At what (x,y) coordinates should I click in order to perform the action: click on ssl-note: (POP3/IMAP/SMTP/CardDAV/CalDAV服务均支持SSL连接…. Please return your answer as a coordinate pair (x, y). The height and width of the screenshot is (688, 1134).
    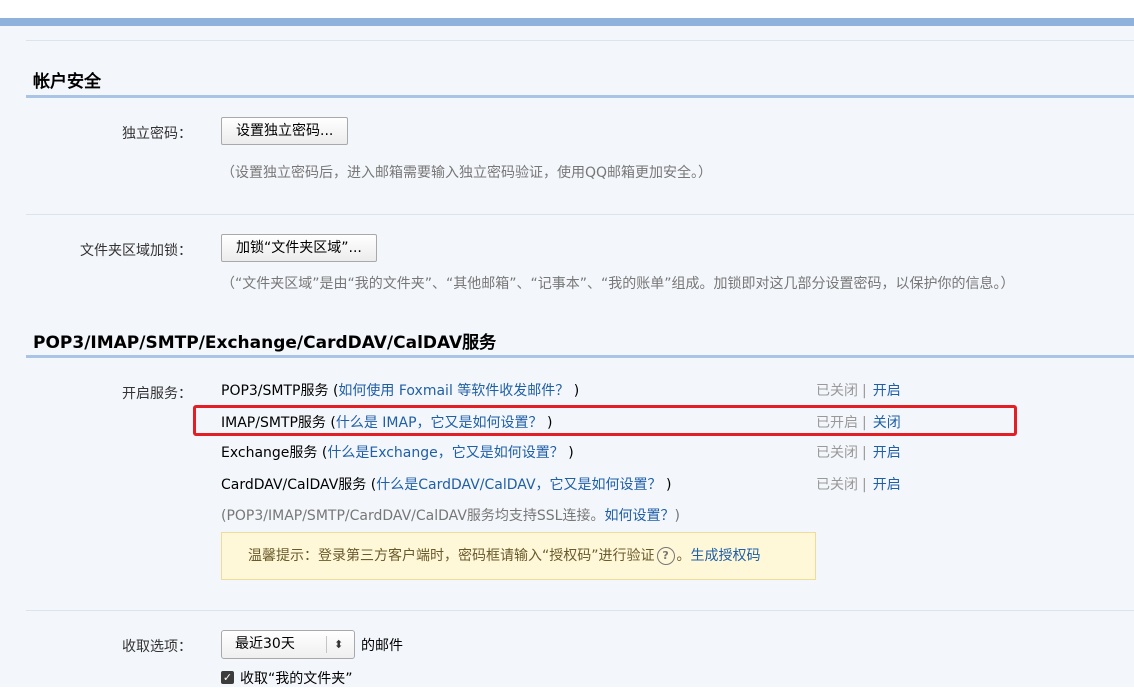
    Looking at the image, I should click on (450, 515).